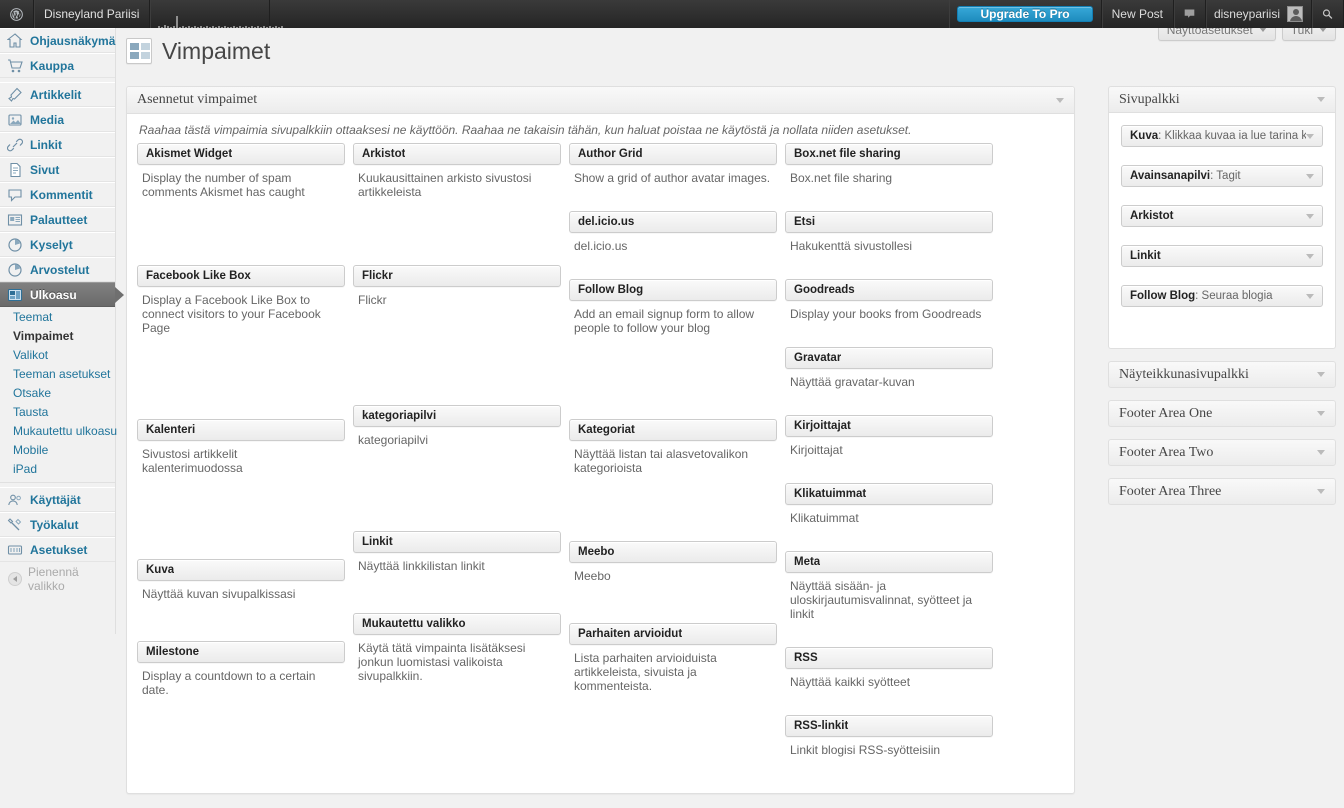 The height and width of the screenshot is (808, 1344). I want to click on widget-handle: Flickr, so click(457, 276).